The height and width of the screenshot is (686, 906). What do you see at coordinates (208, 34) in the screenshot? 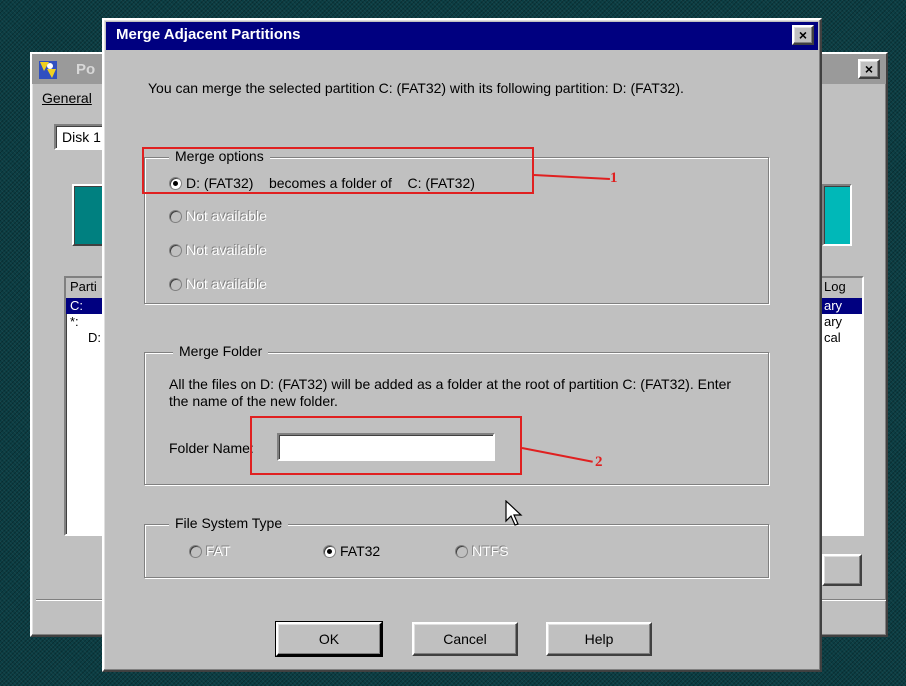
I see `dialog-title: Merge Adjacent Partitions` at bounding box center [208, 34].